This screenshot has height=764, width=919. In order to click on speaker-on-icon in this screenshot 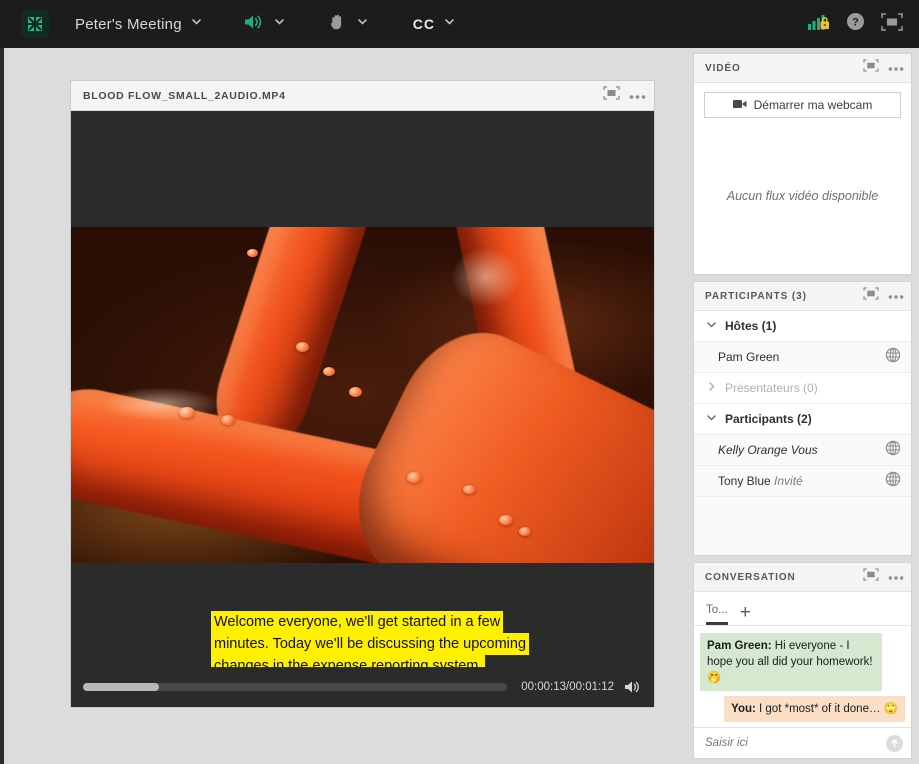, I will do `click(254, 24)`.